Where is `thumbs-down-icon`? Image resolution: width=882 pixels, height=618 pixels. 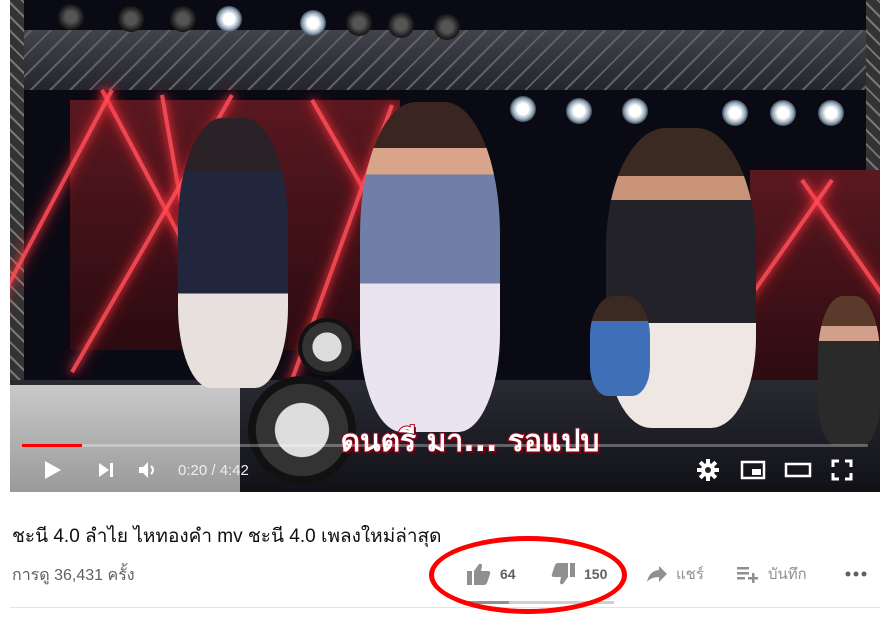 thumbs-down-icon is located at coordinates (563, 574).